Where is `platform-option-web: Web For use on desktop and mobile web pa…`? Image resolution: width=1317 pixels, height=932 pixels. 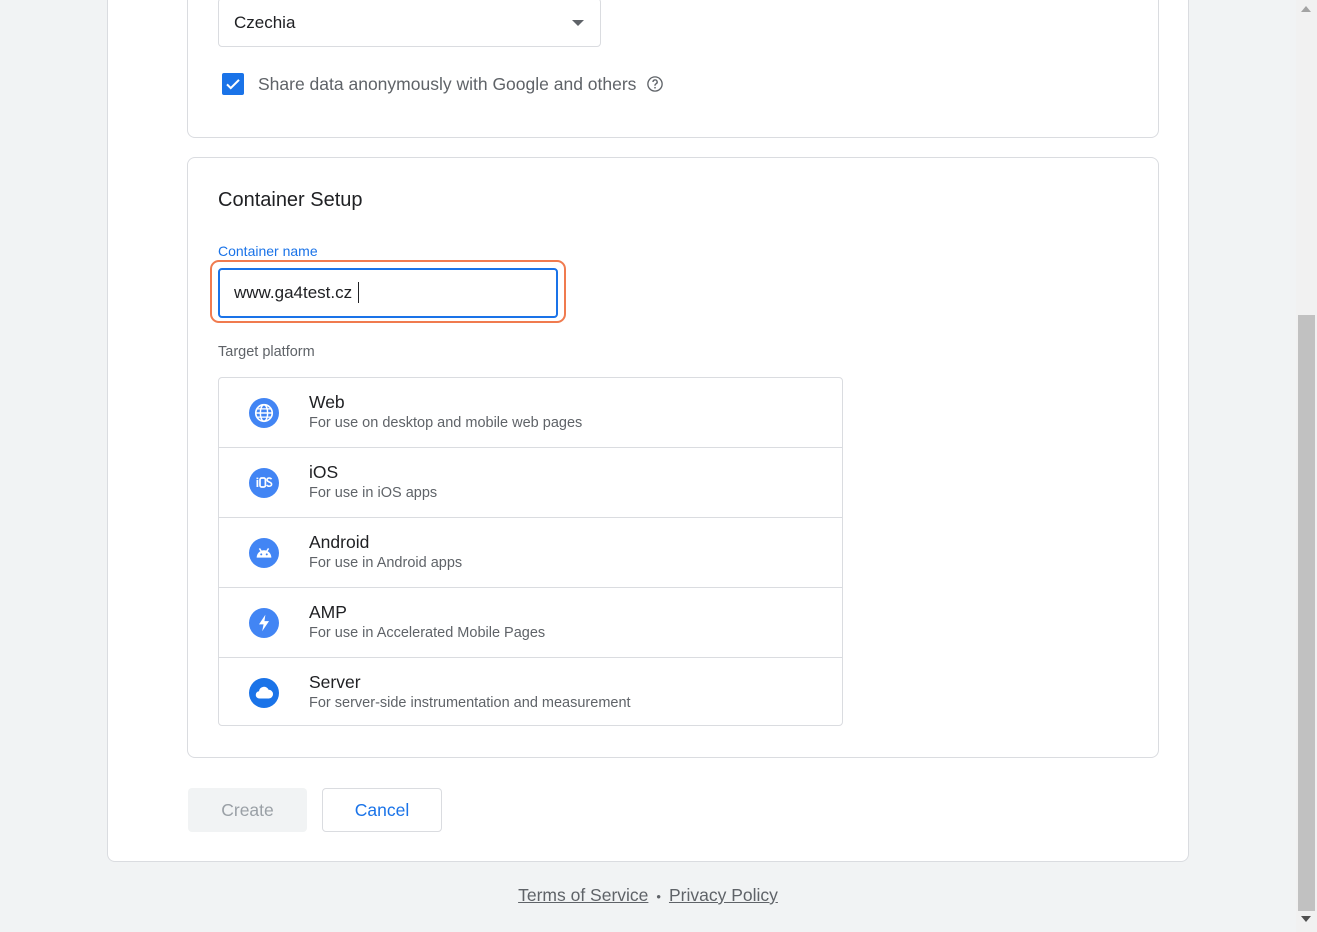
platform-option-web: Web For use on desktop and mobile web pa… is located at coordinates (530, 413).